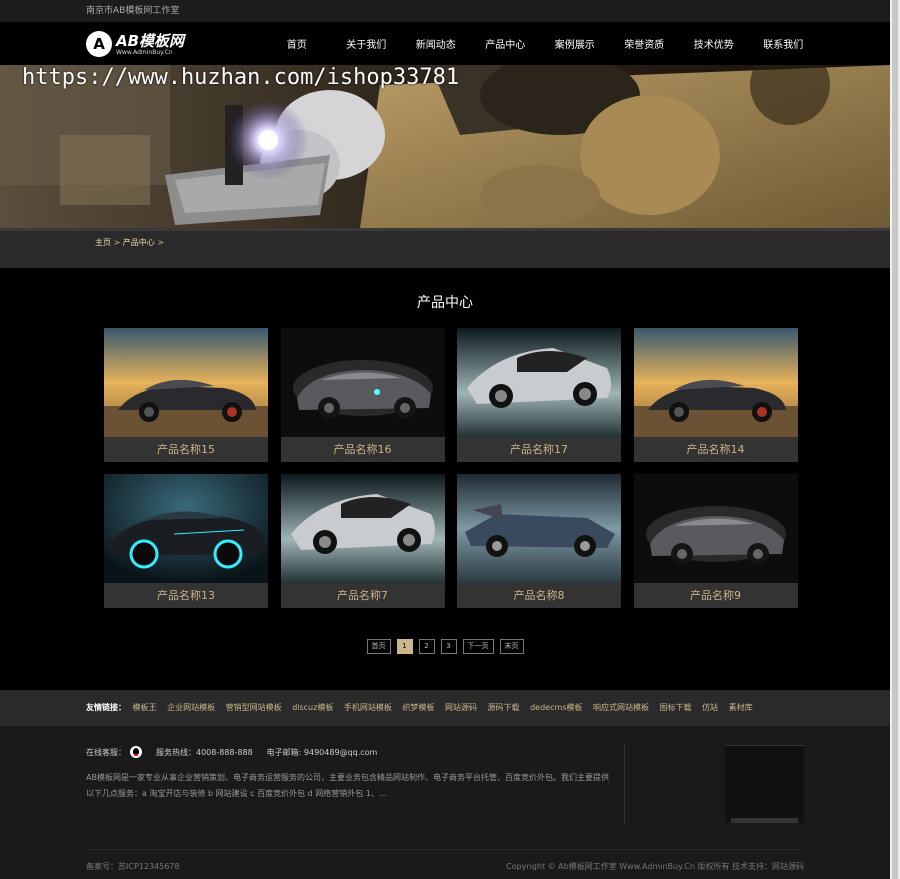 This screenshot has width=900, height=879. Describe the element at coordinates (715, 449) in the screenshot. I see `product-name: 产品名称14` at that location.